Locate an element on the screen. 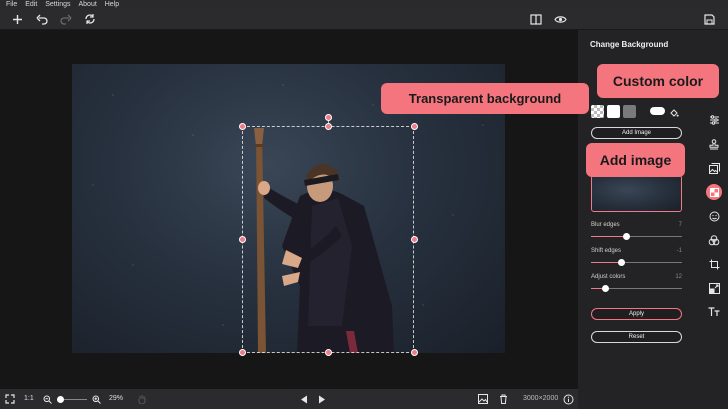 Image resolution: width=728 pixels, height=409 pixels. menu-settings: Settings is located at coordinates (57, 4).